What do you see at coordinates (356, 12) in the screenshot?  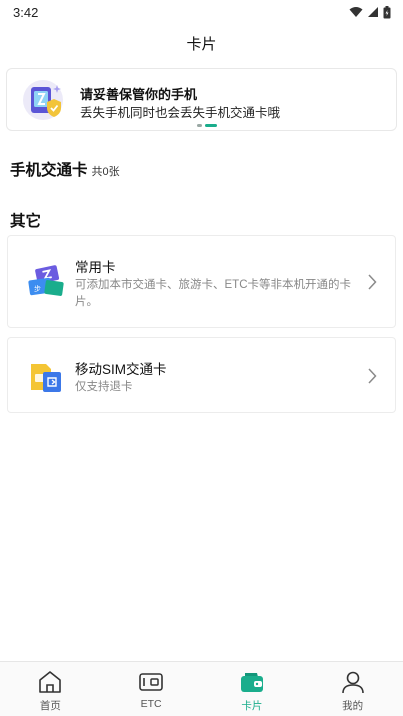 I see `wifi-icon` at bounding box center [356, 12].